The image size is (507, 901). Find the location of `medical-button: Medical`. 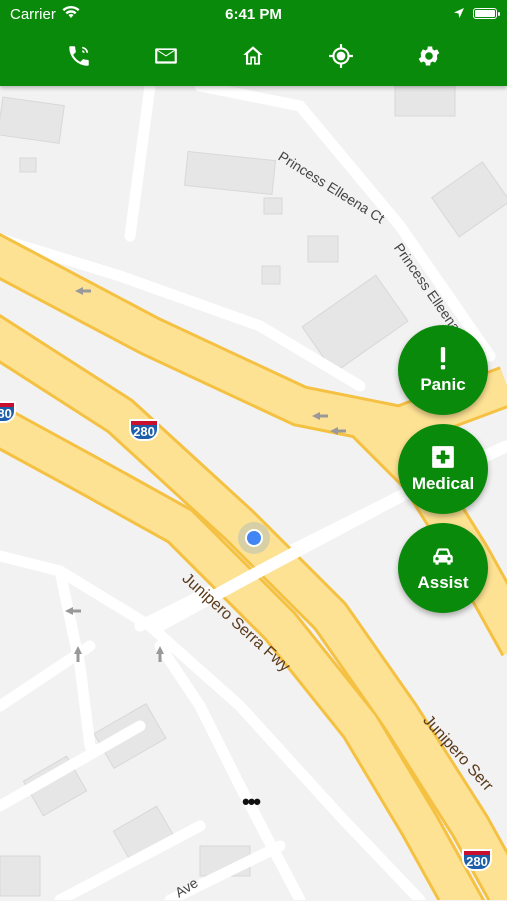

medical-button: Medical is located at coordinates (443, 469).